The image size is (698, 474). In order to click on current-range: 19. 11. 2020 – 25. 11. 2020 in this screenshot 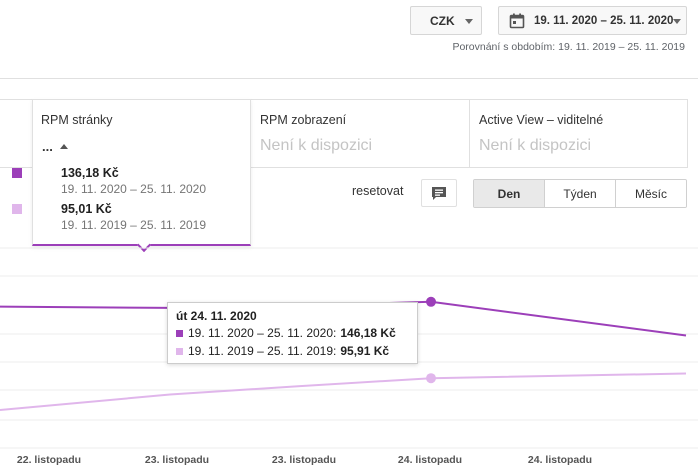, I will do `click(134, 189)`.